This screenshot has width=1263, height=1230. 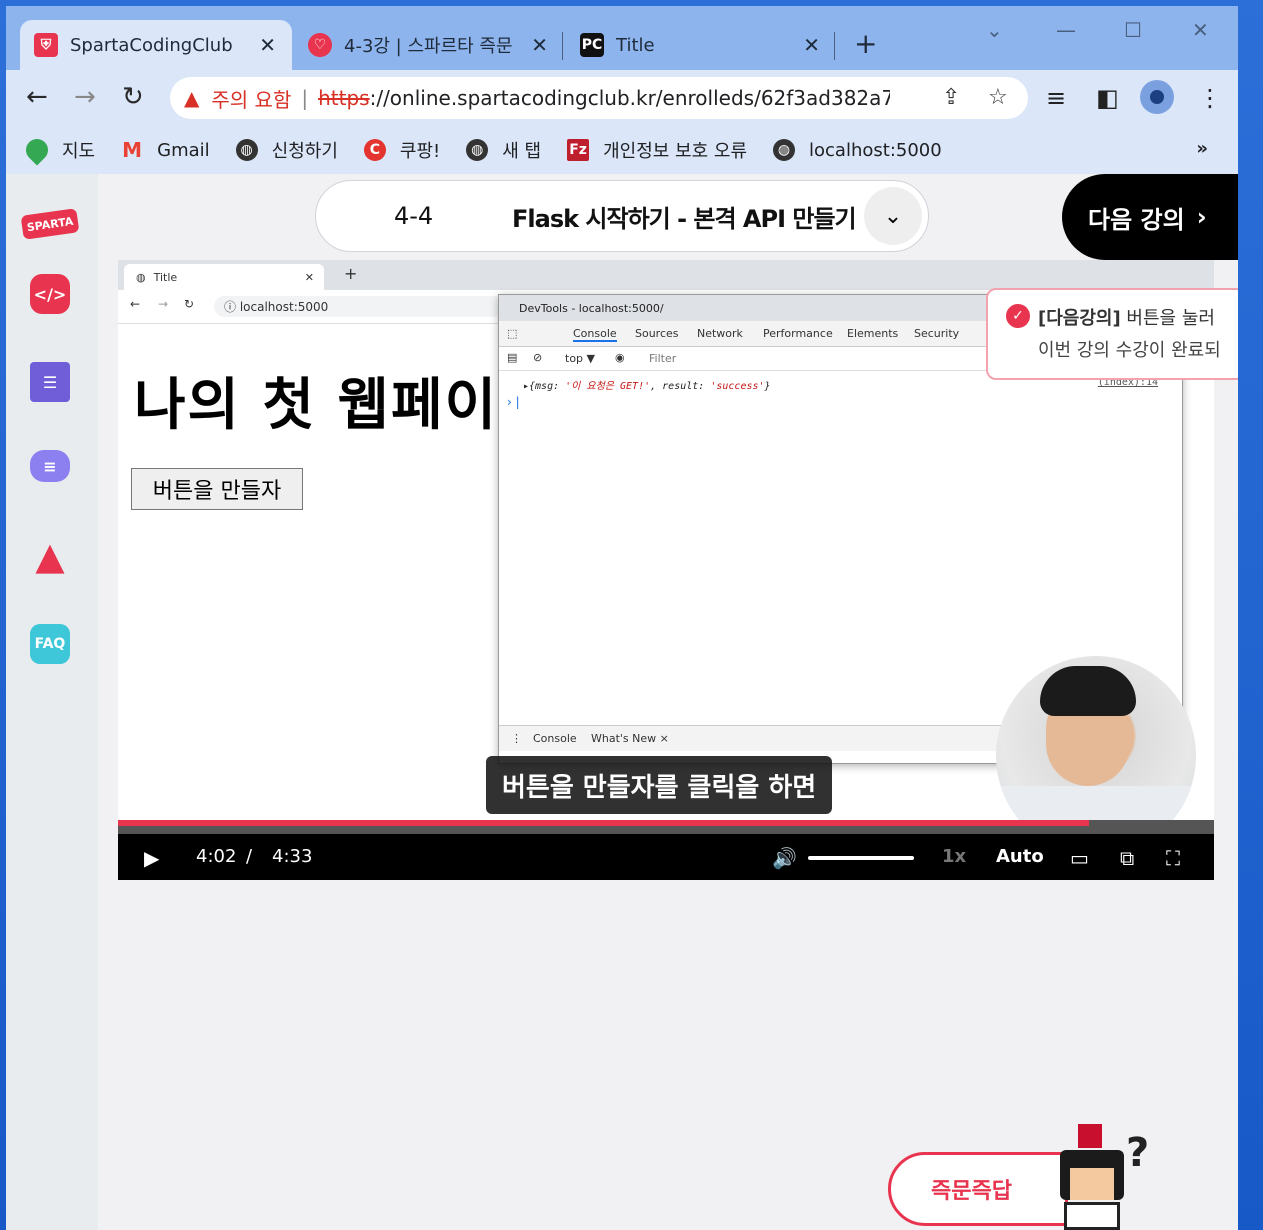 I want to click on console-filter: Filter, so click(x=663, y=358).